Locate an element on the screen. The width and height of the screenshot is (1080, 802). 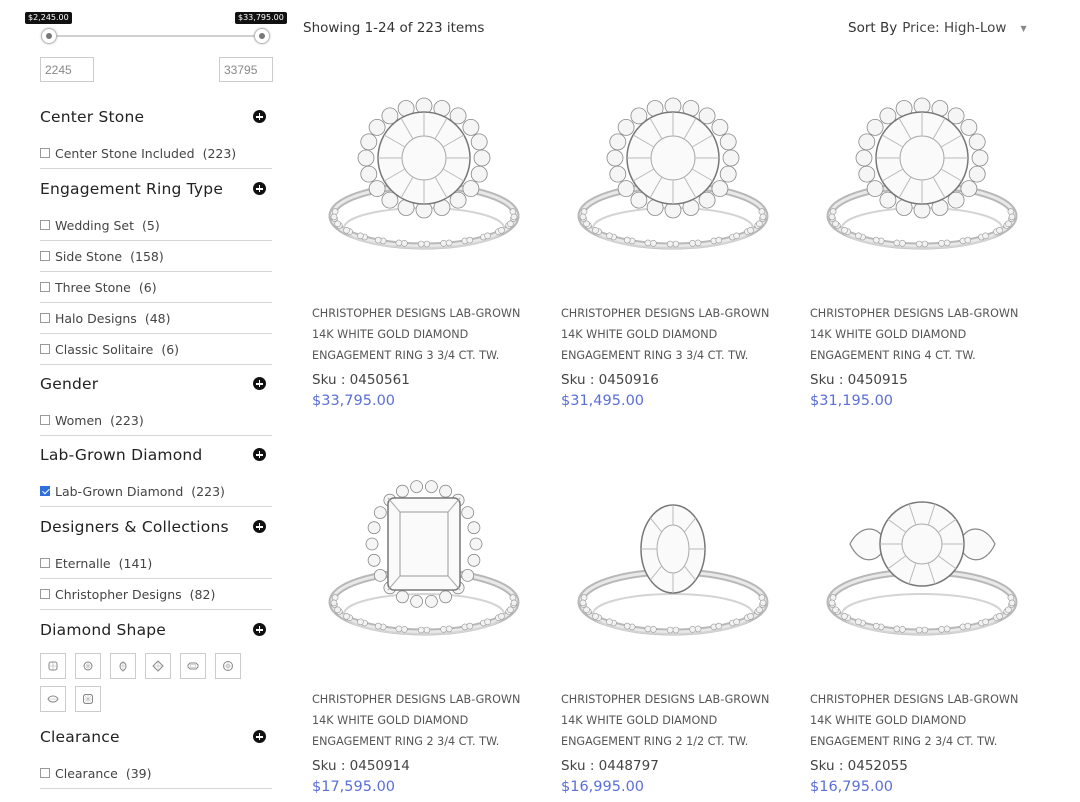
product-sku: Sku : 0450561 is located at coordinates (361, 380).